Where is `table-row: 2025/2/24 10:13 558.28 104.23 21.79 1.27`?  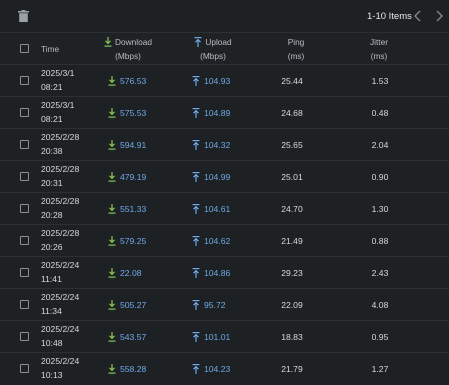
table-row: 2025/2/24 10:13 558.28 104.23 21.79 1.27 is located at coordinates (224, 368).